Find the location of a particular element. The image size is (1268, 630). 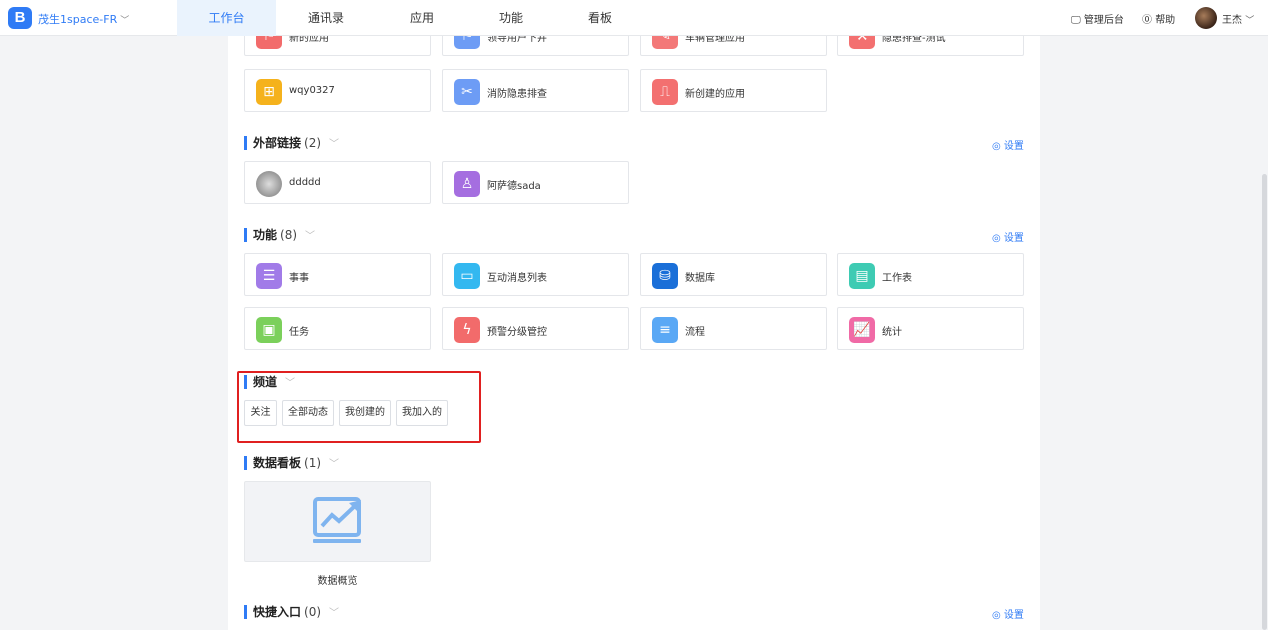

app-logo-icon: B is located at coordinates (20, 18).